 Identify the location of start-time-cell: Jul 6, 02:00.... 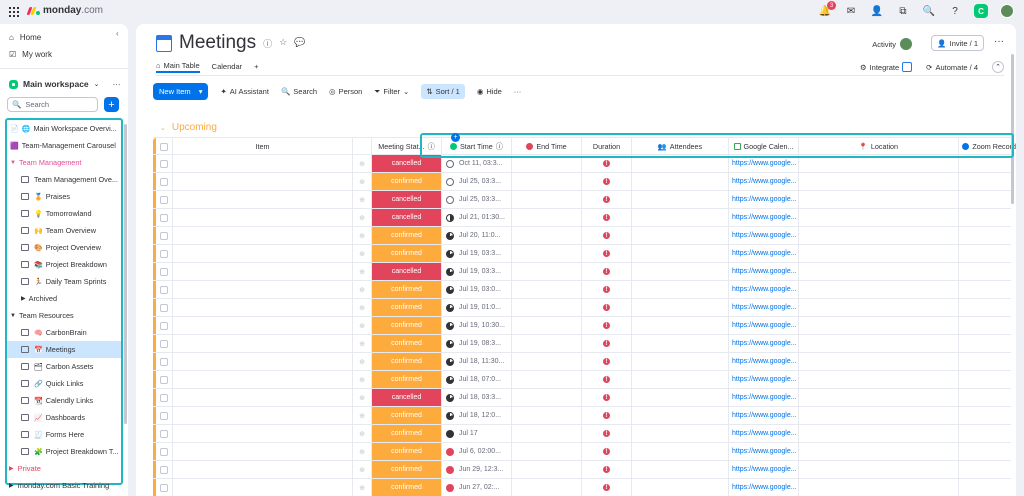
(477, 451).